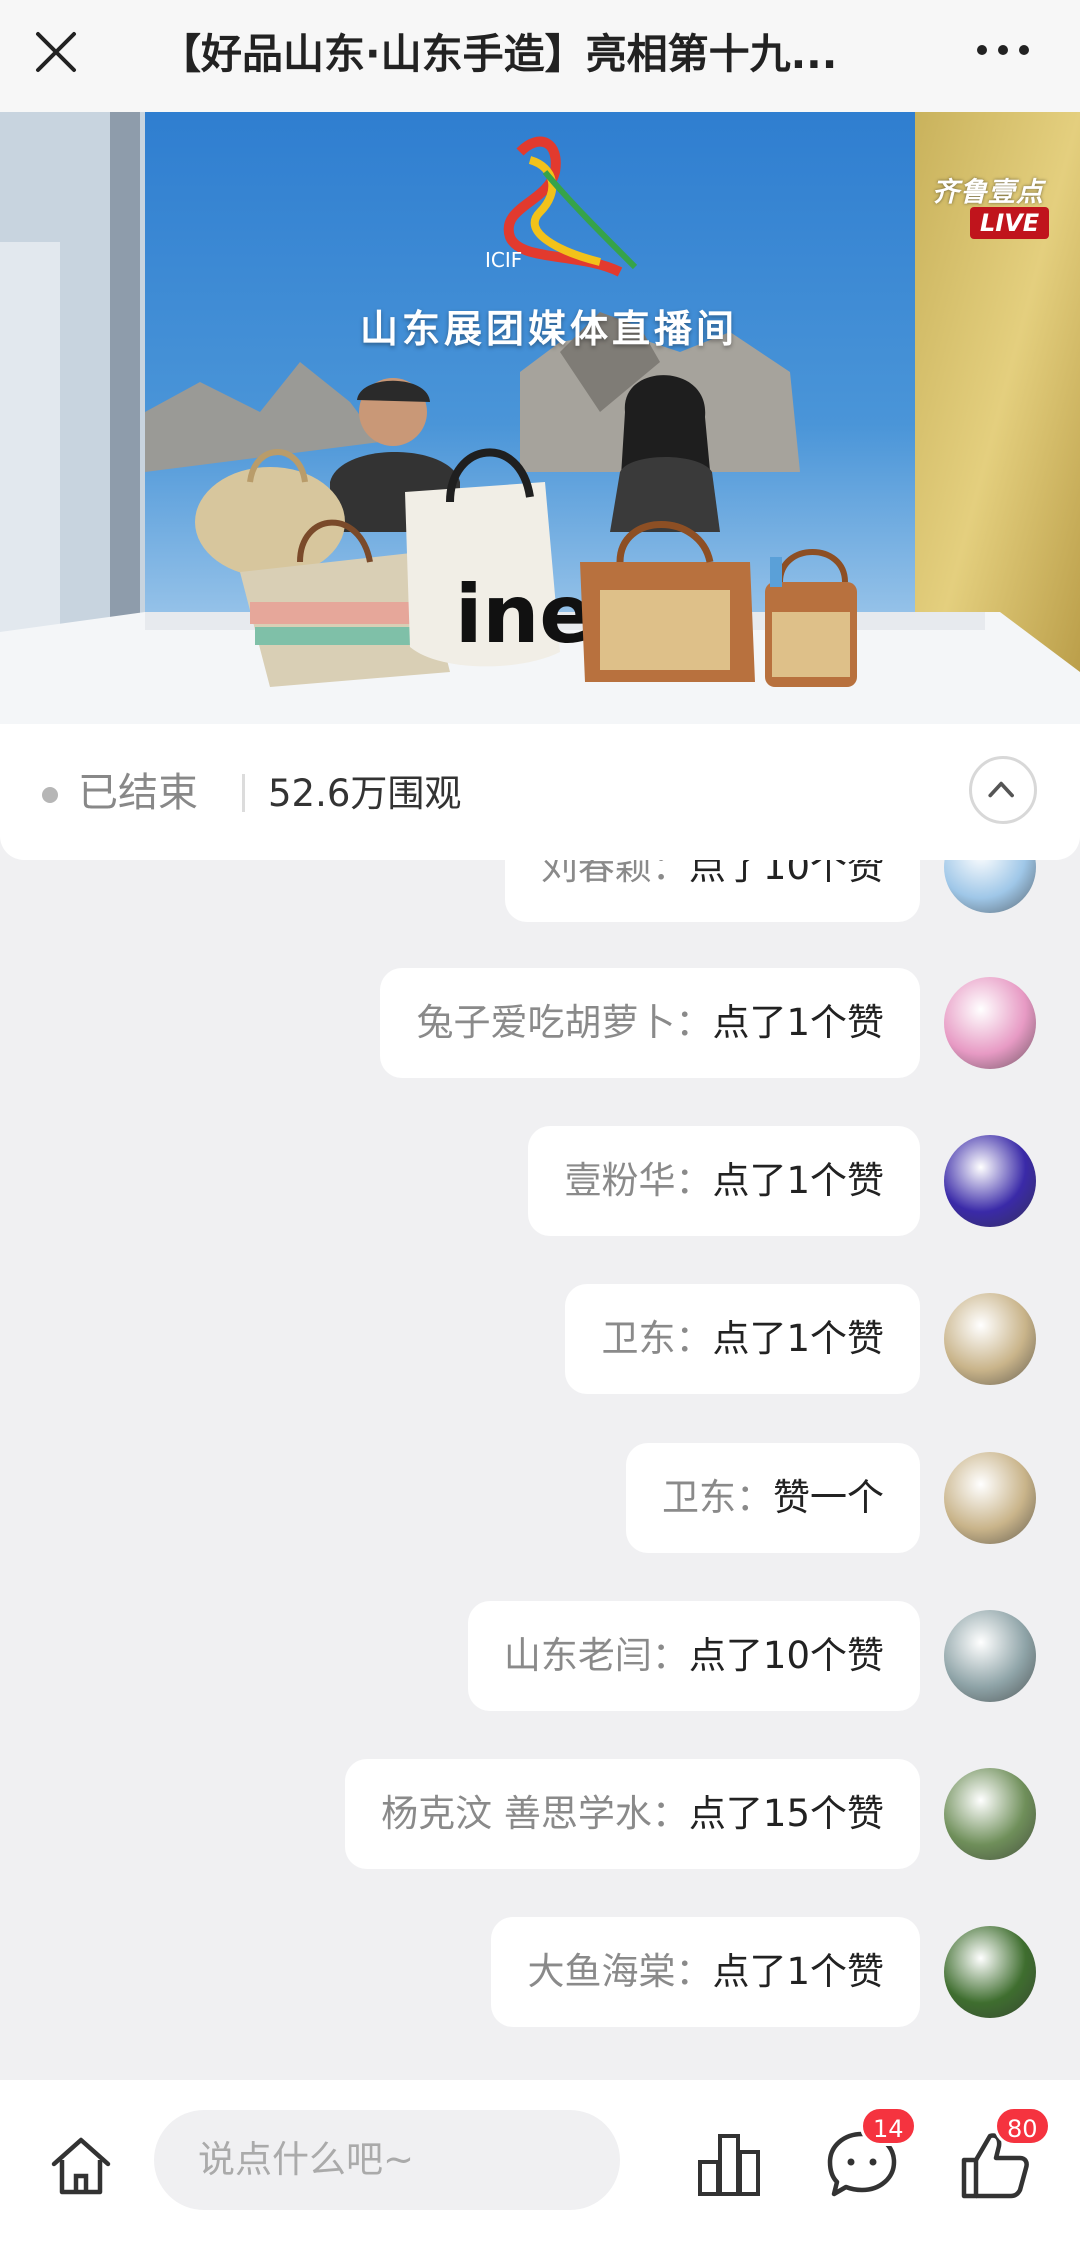 The image size is (1080, 2243). What do you see at coordinates (638, 1180) in the screenshot?
I see `comment-username: 壹粉华：` at bounding box center [638, 1180].